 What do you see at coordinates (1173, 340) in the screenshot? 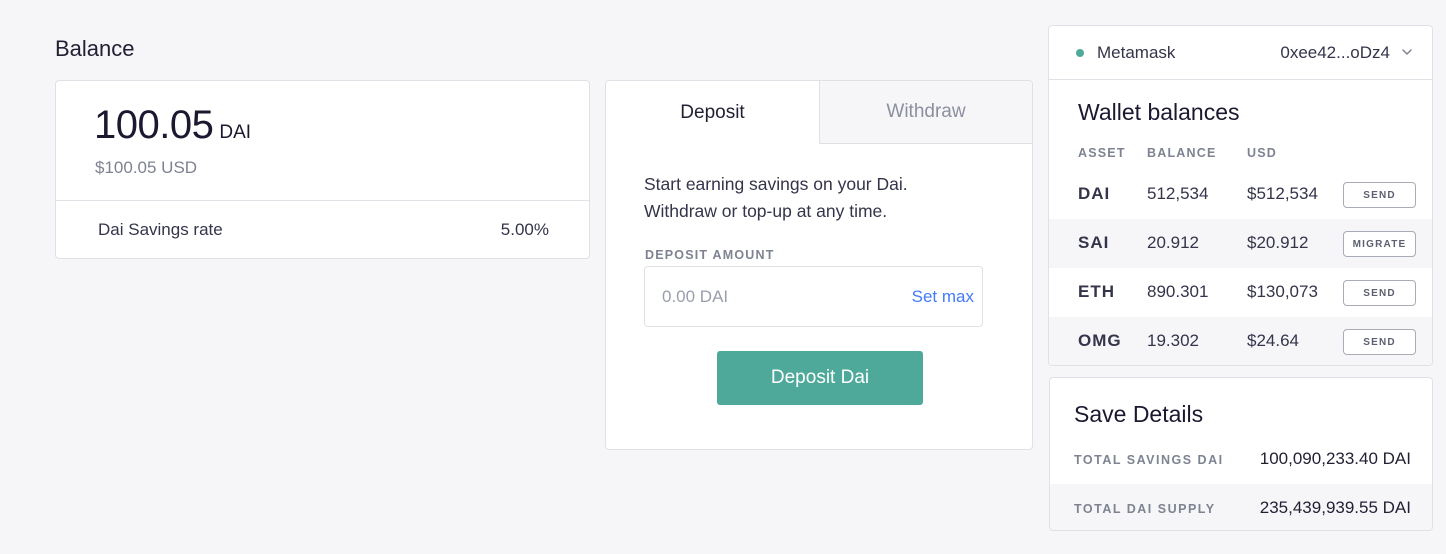
I see `wallet-row-balance: 19.302` at bounding box center [1173, 340].